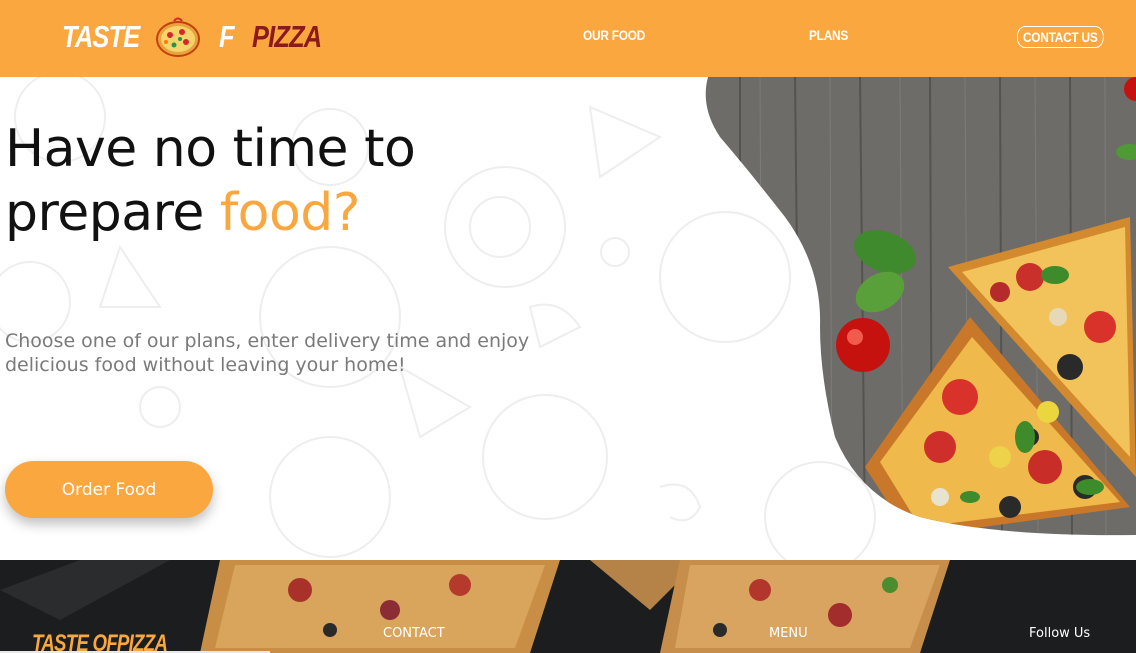 Image resolution: width=1136 pixels, height=653 pixels. Describe the element at coordinates (227, 36) in the screenshot. I see `logo-text-f: F` at that location.